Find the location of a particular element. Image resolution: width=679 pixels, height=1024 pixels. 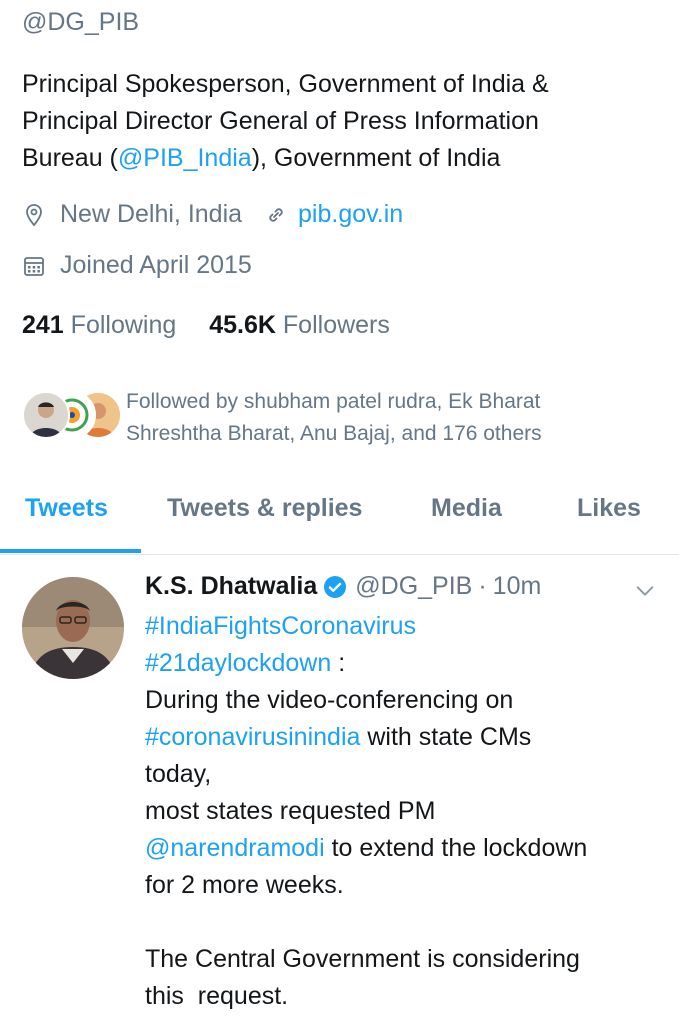

tweet-timestamp: 10m is located at coordinates (517, 586).